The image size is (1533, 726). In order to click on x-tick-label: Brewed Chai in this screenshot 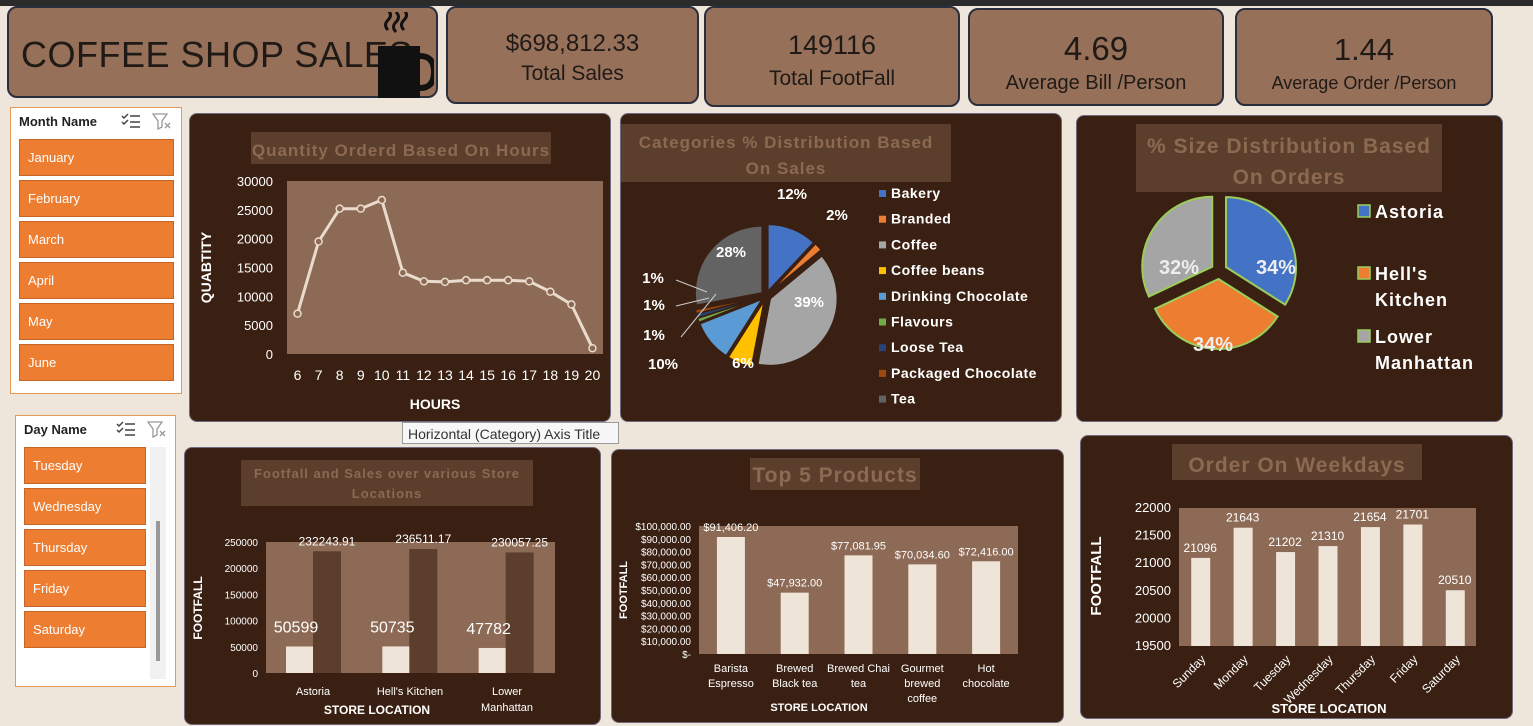, I will do `click(858, 669)`.